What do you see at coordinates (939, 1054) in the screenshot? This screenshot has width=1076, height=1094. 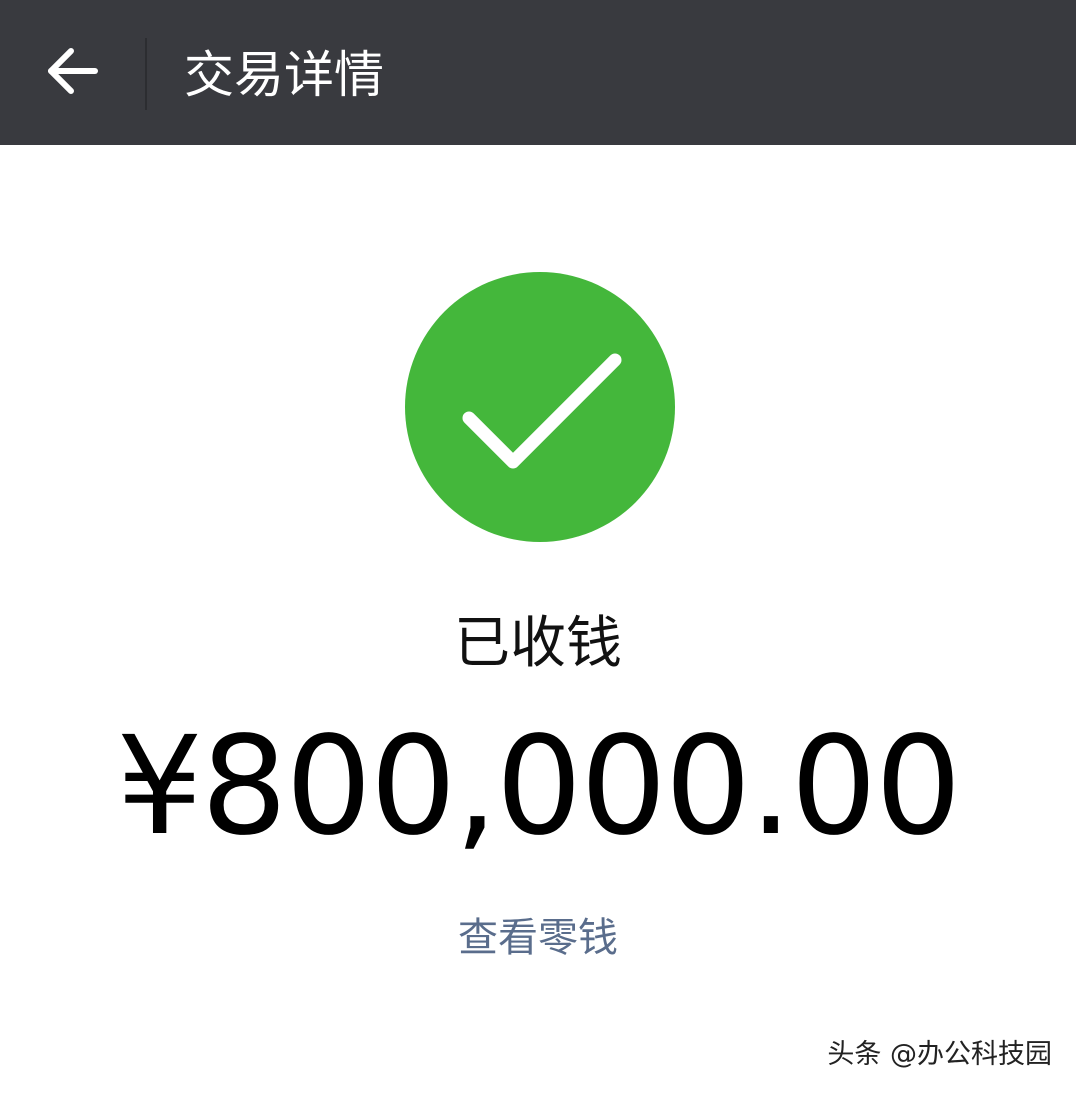 I see `watermark: 头条 @办公科技园` at bounding box center [939, 1054].